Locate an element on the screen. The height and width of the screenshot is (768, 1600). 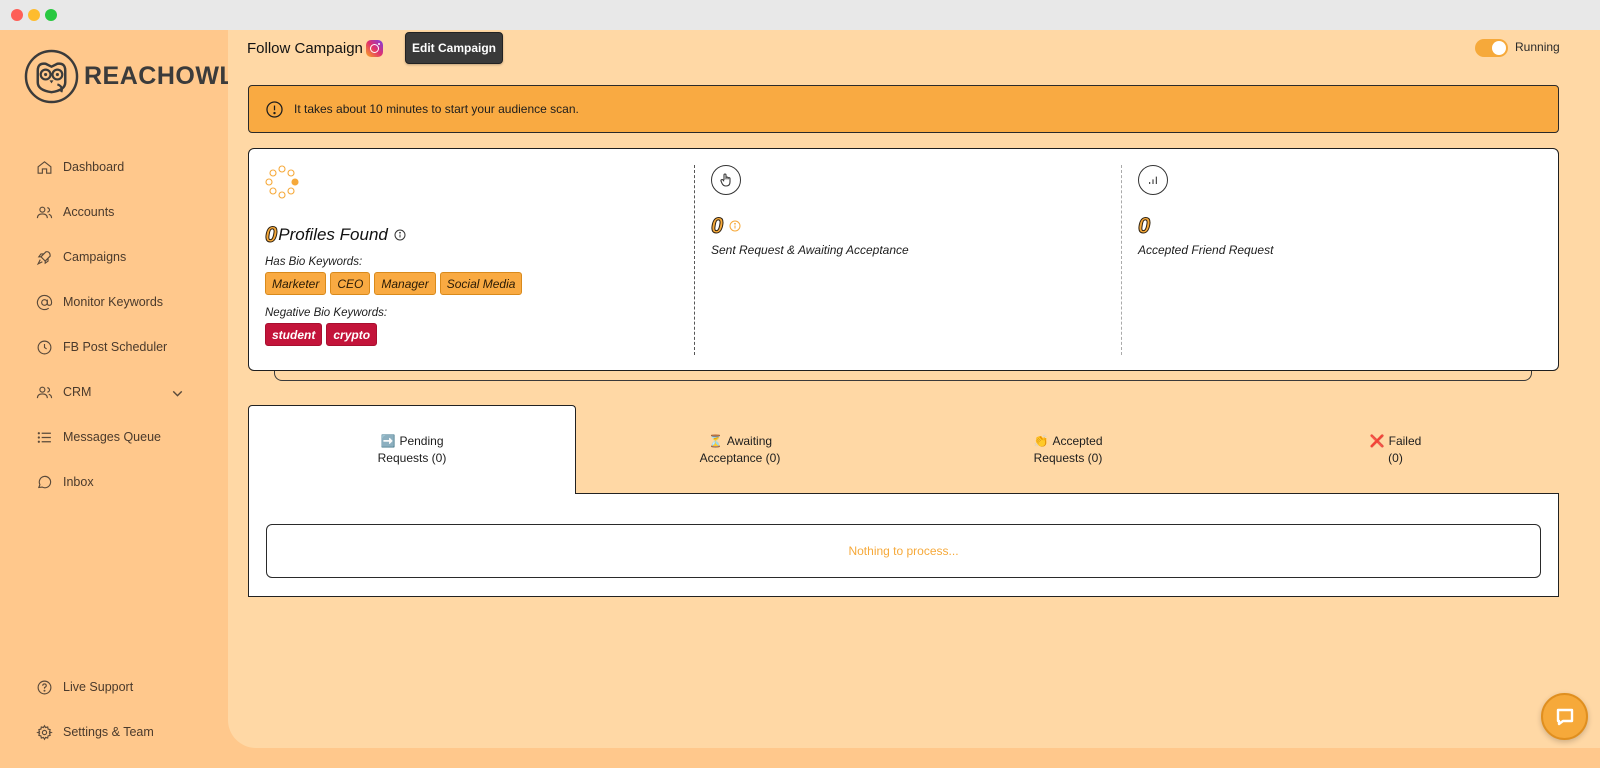
tab-label: Pending is located at coordinates (421, 441).